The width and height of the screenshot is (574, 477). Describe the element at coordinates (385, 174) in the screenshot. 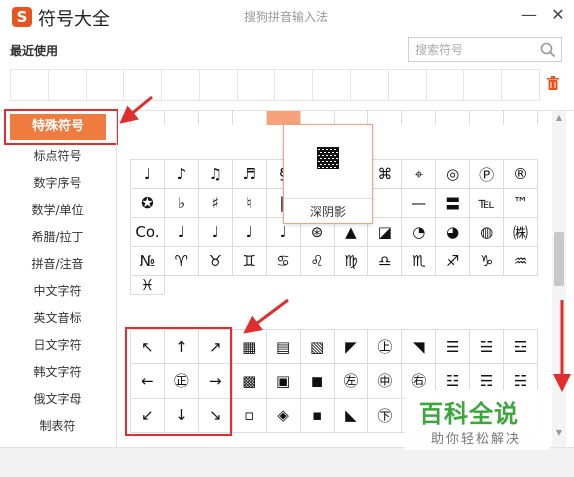

I see `symbol-cell: ⌘` at that location.